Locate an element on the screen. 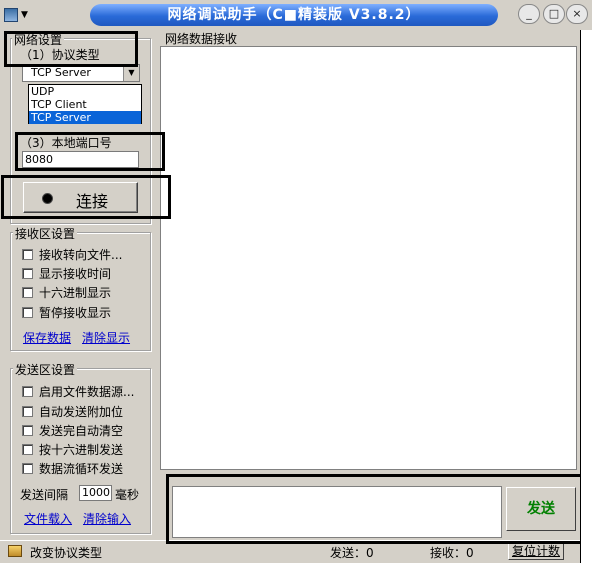 The image size is (592, 563). clear-input-link: 清除输入 is located at coordinates (107, 518).